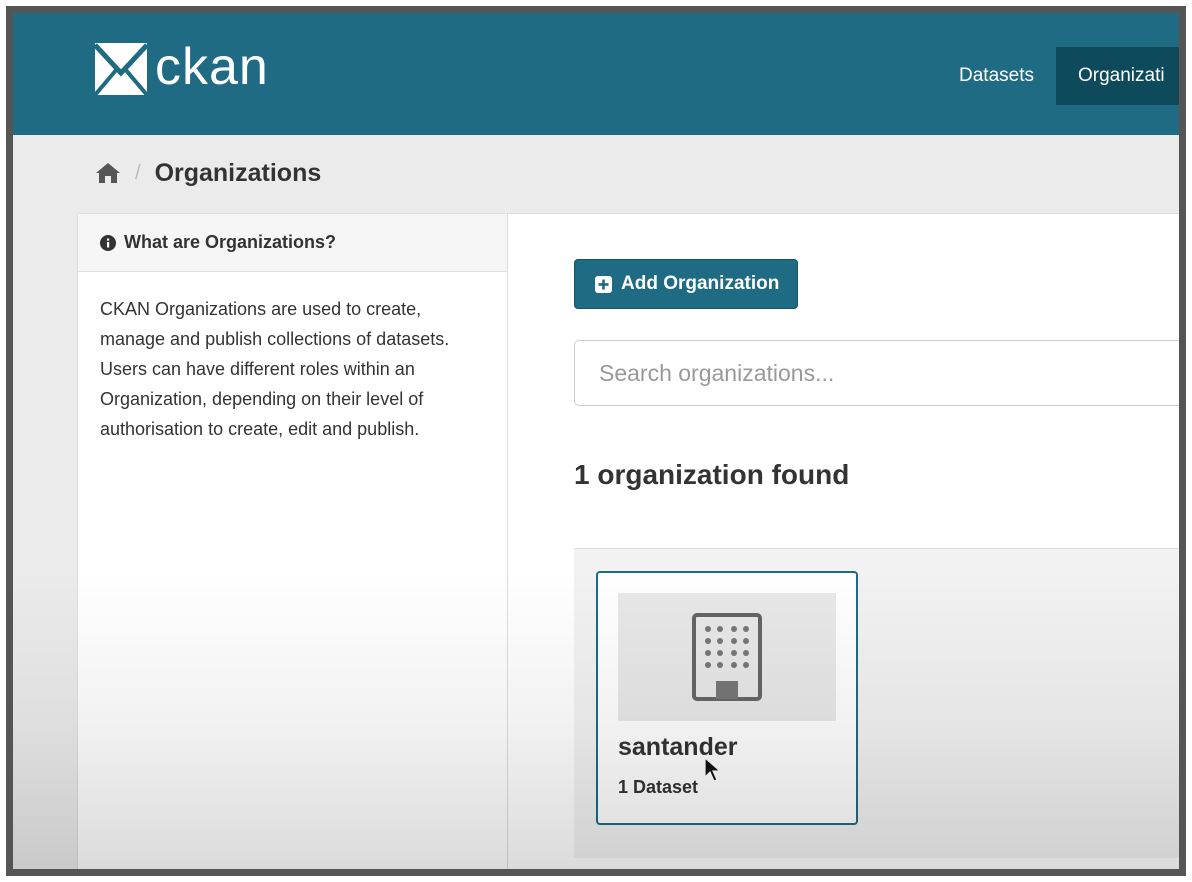 This screenshot has width=1192, height=882. I want to click on organization-card: santander 1 Dataset, so click(727, 698).